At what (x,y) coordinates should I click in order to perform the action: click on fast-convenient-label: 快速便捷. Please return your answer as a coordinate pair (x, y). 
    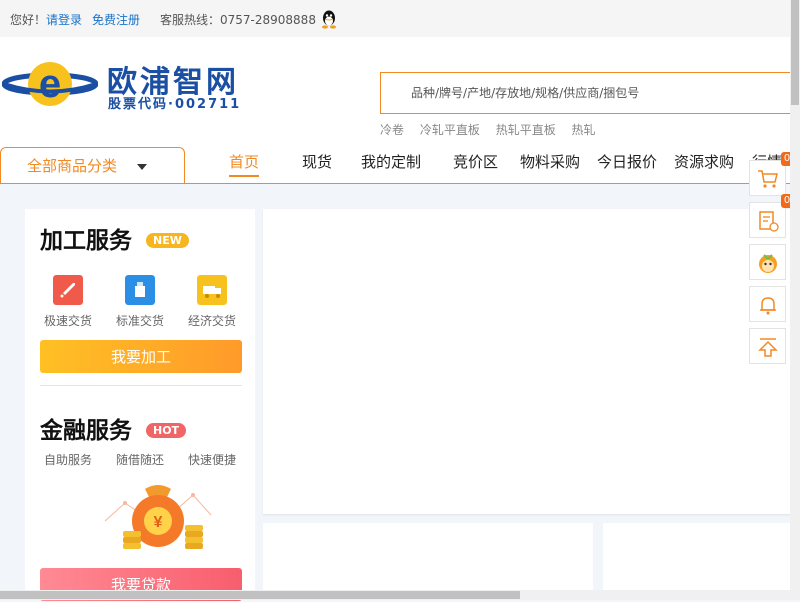
    Looking at the image, I should click on (212, 460).